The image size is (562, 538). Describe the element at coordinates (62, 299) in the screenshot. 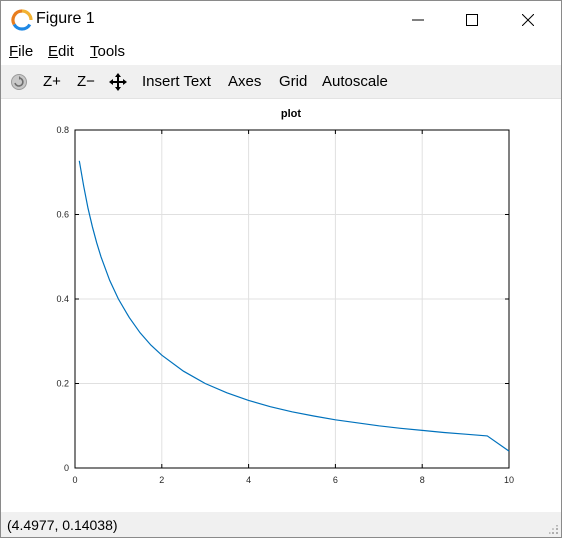

I see `y-tick-label: 0.4` at that location.